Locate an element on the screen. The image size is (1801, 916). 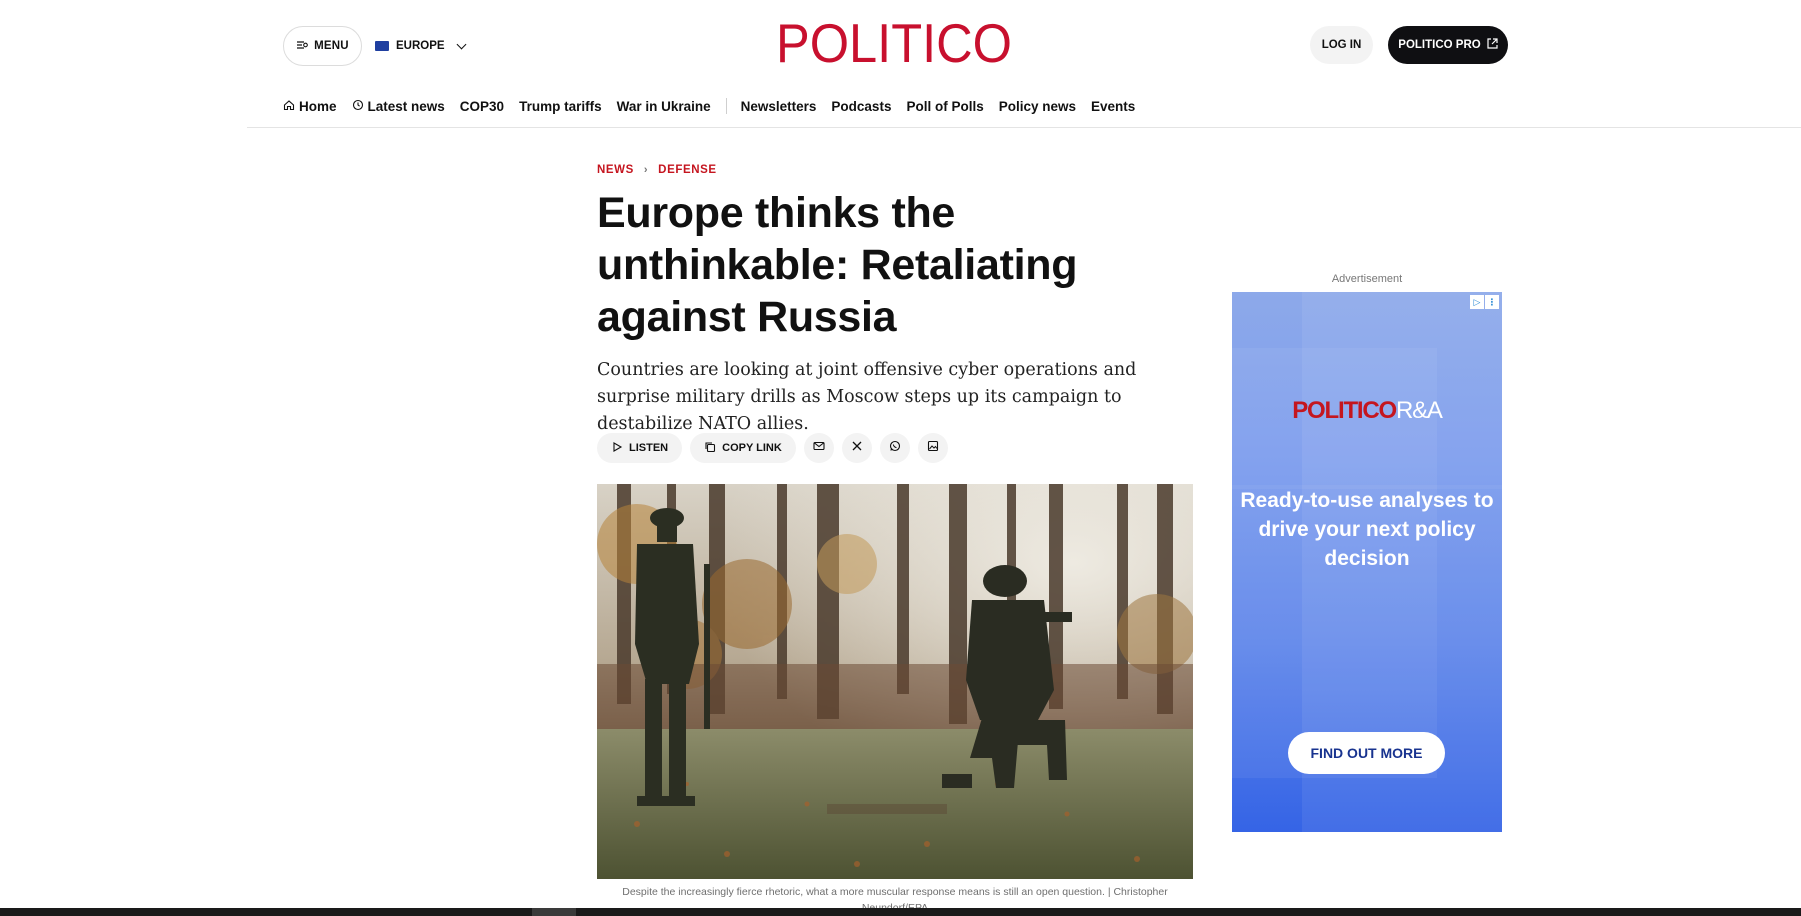
article-hero-image is located at coordinates (895, 681).